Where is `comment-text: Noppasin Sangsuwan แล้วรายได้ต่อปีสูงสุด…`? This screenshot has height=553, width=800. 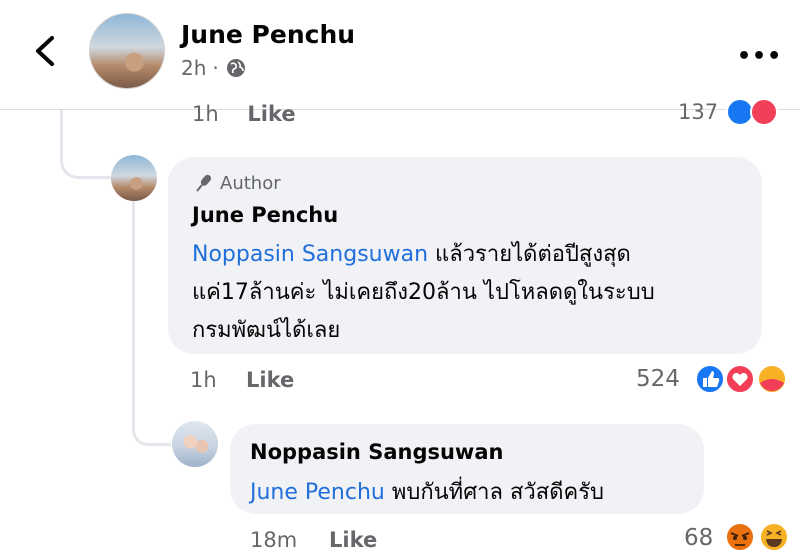
comment-text: Noppasin Sangsuwan แล้วรายได้ต่อปีสูงสุด… is located at coordinates (472, 293).